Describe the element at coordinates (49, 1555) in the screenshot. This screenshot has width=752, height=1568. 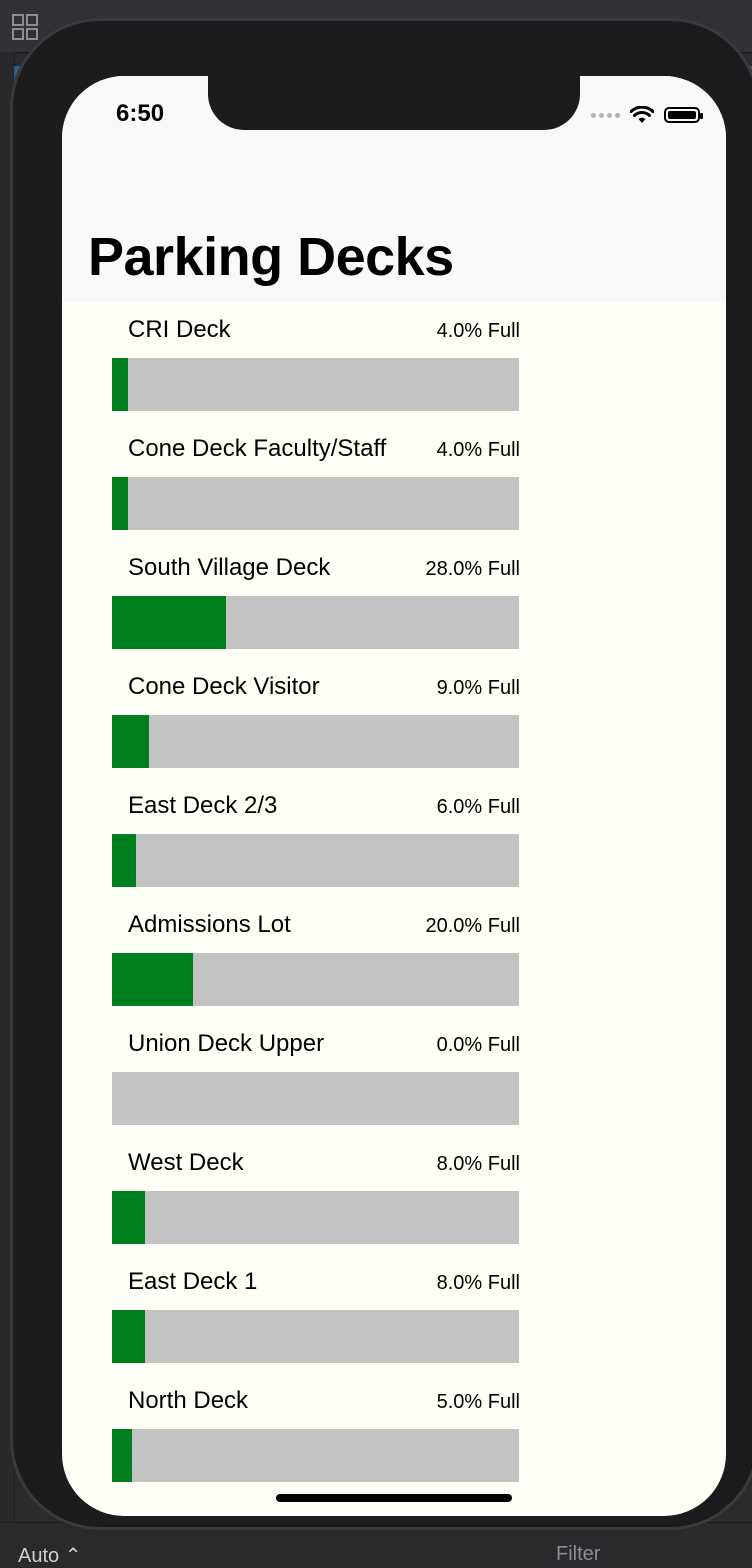
I see `auto-selector: Auto ⌃` at that location.